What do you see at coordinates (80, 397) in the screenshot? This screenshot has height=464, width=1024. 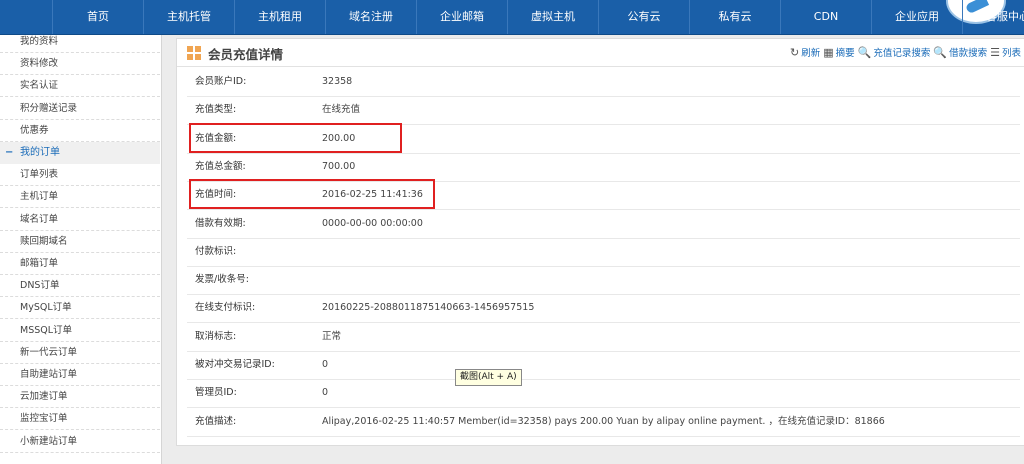 I see `sidebar-order-item: 云加速订单` at bounding box center [80, 397].